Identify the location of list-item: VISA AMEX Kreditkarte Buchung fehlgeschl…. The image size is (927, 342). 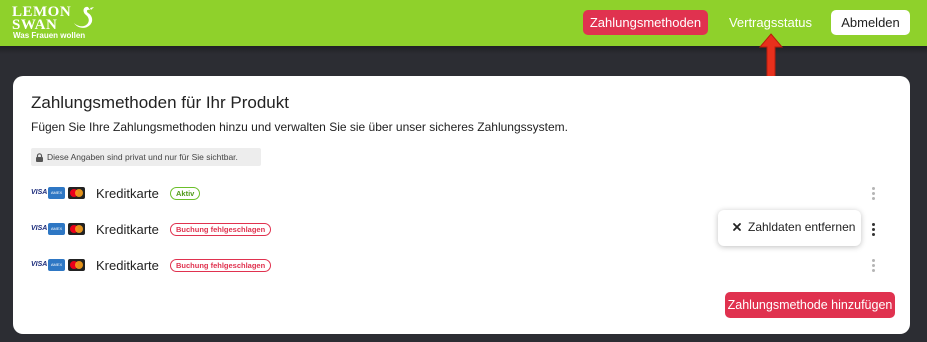
(461, 266).